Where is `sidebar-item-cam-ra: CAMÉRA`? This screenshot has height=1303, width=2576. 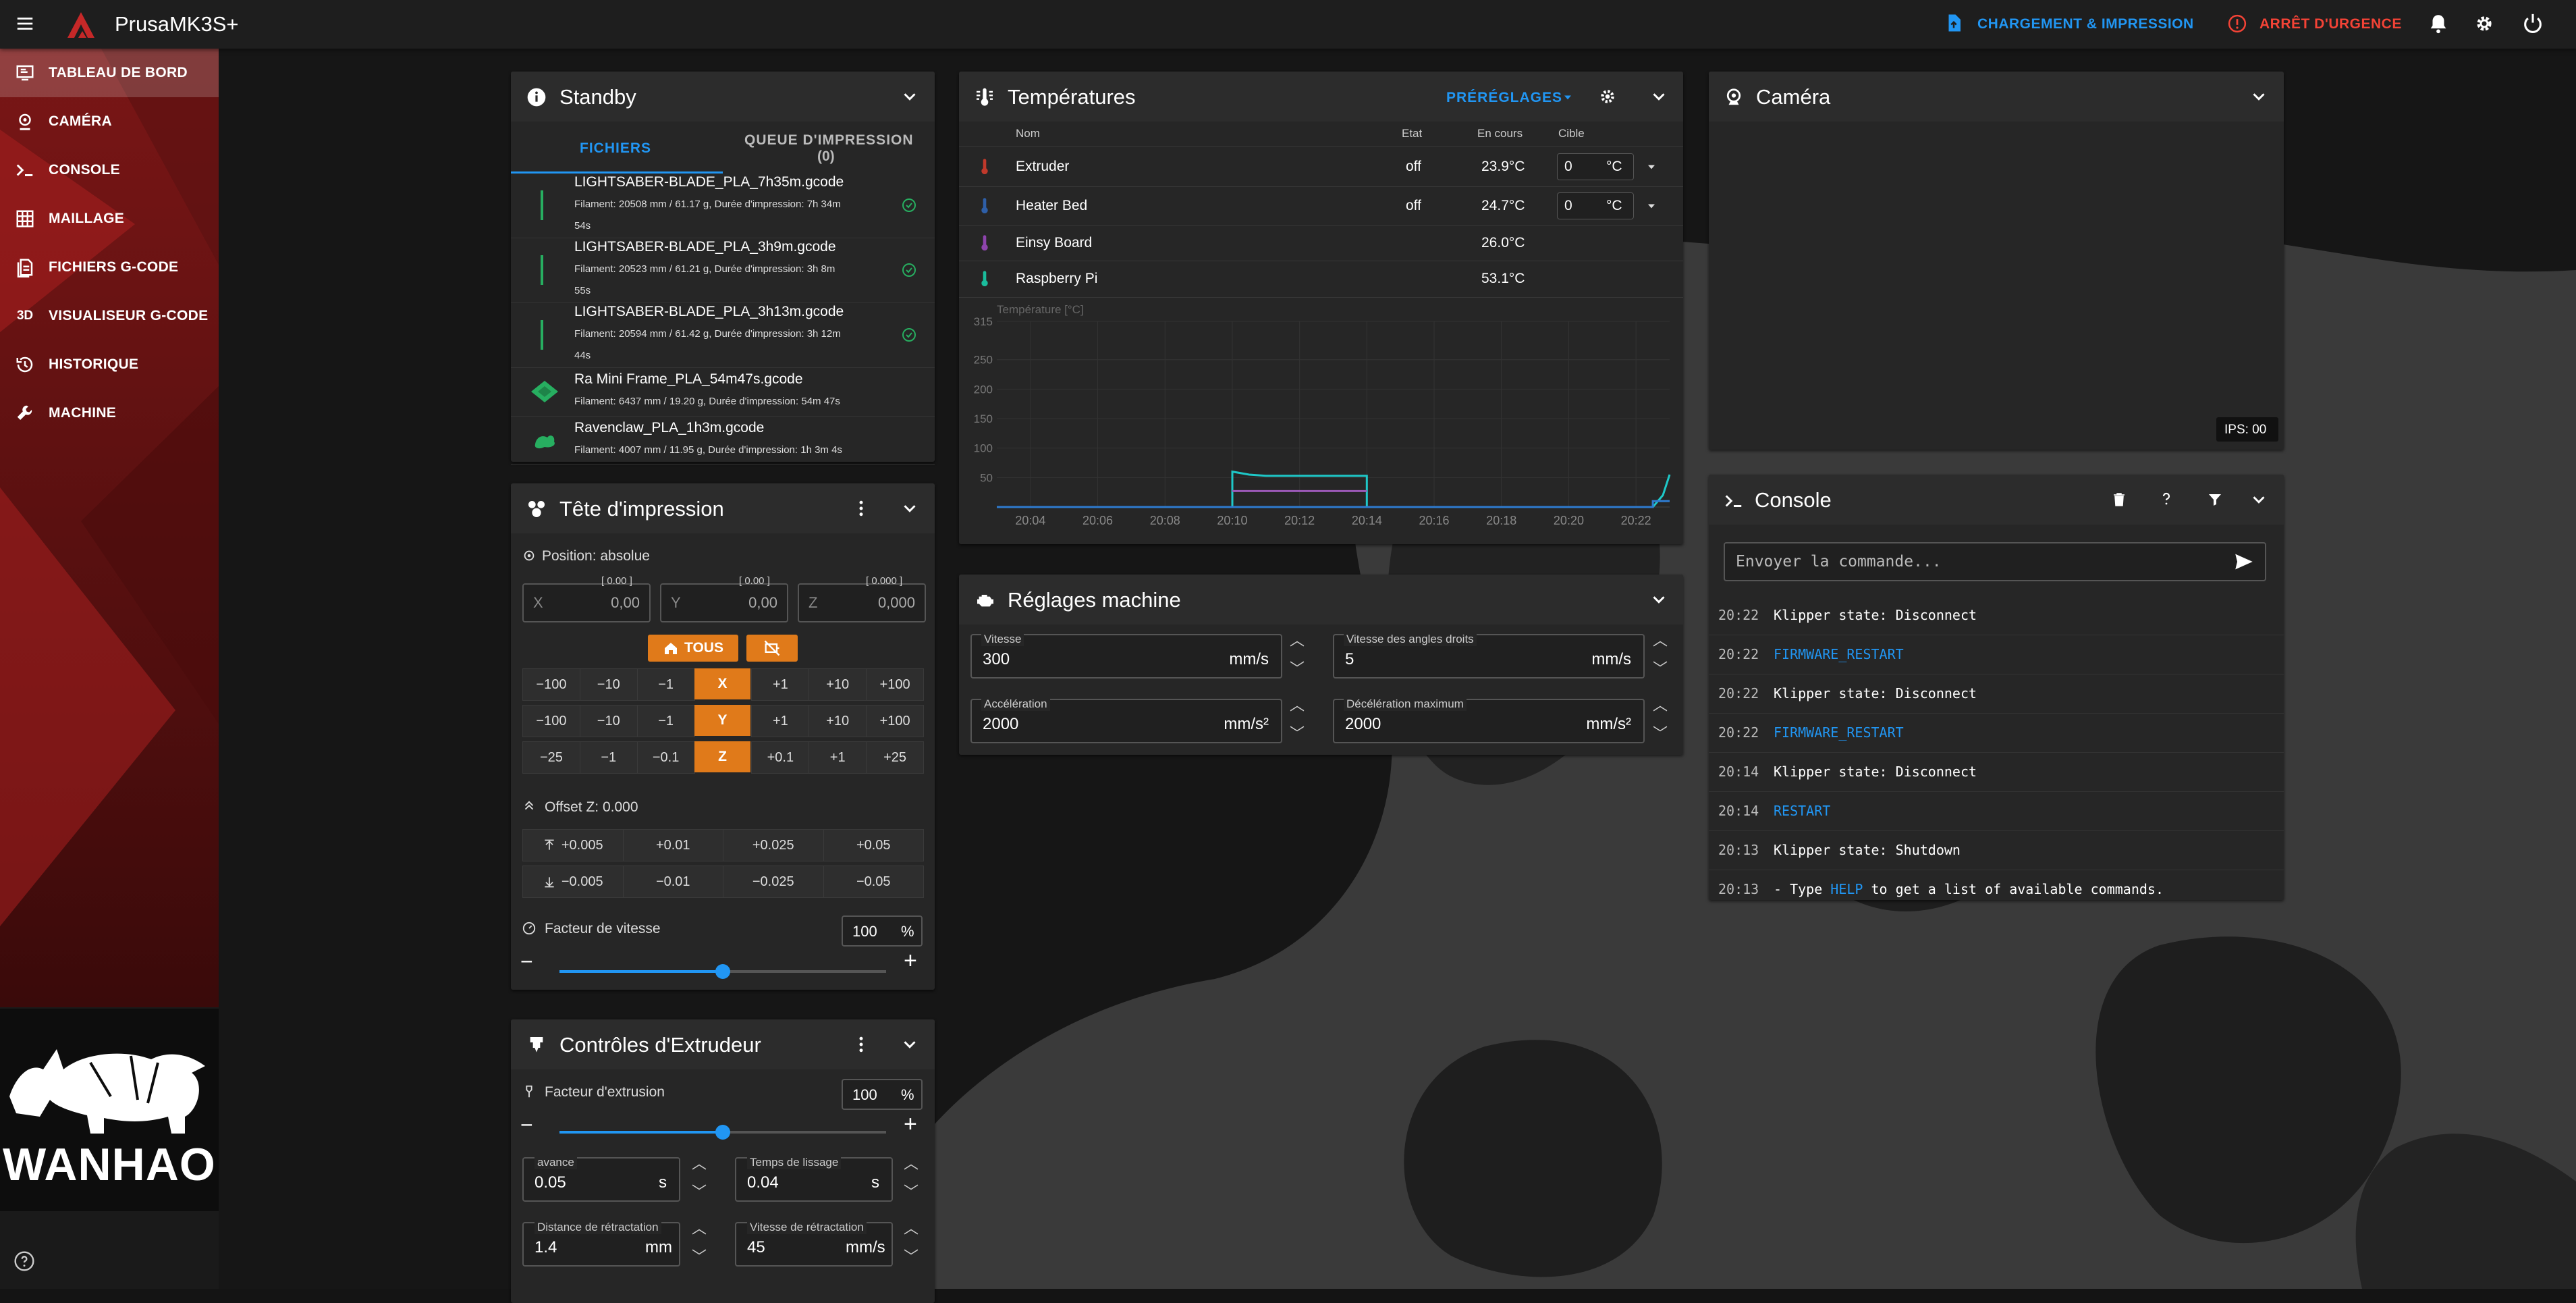 sidebar-item-cam-ra: CAMÉRA is located at coordinates (110, 121).